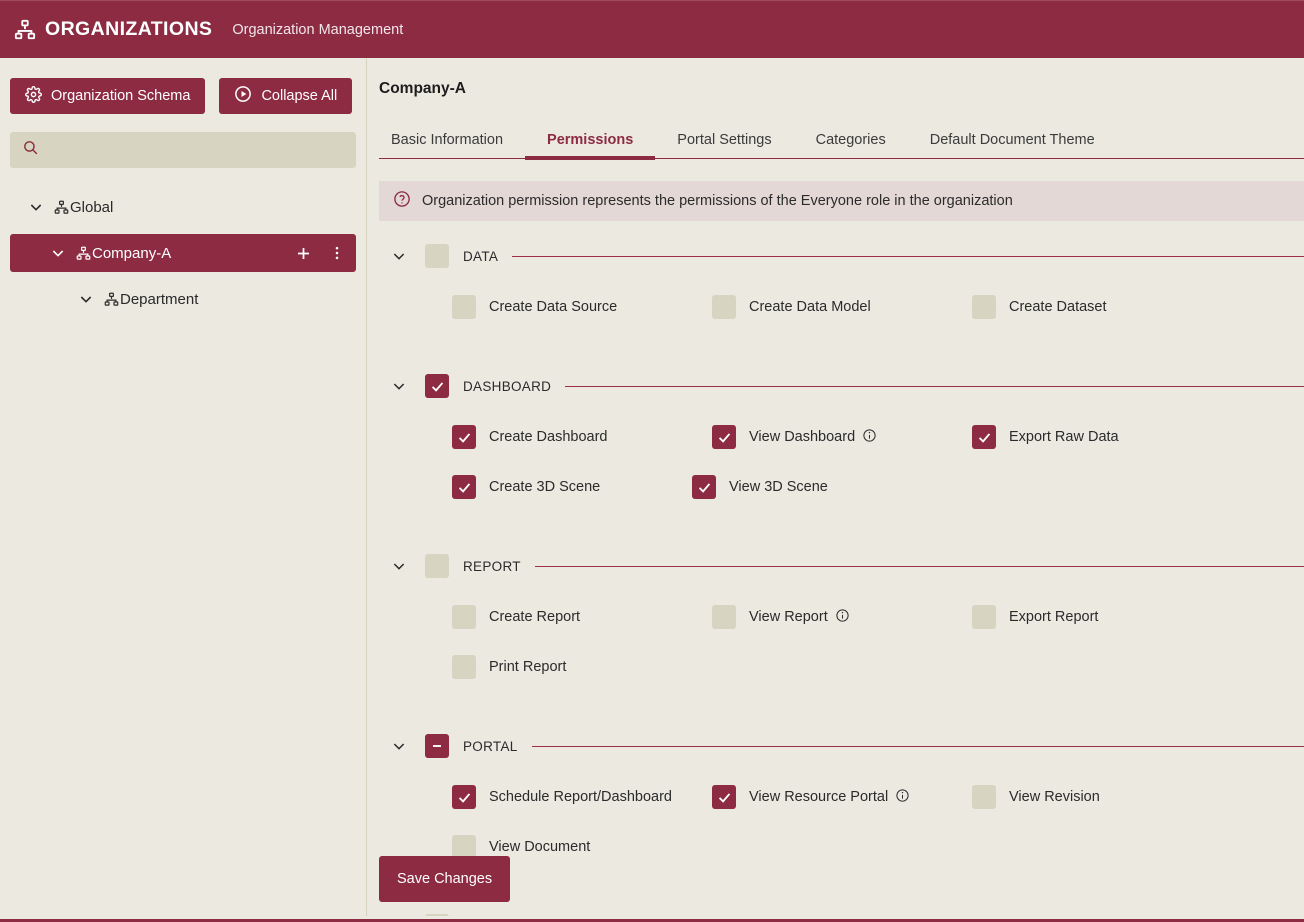 The image size is (1304, 922). What do you see at coordinates (841, 912) in the screenshot?
I see `section-header-management: MANAGEMENT` at bounding box center [841, 912].